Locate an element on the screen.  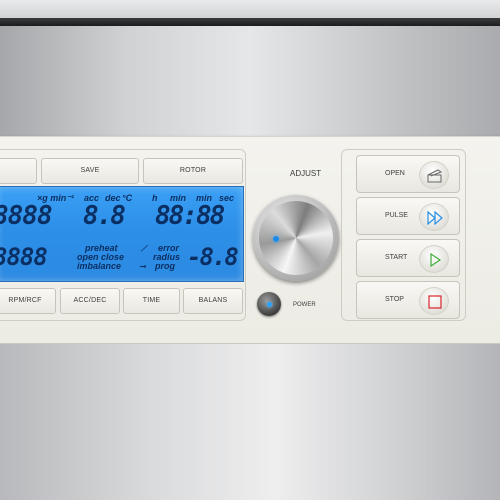
acc-dec-button: ACC/DEC is located at coordinates (90, 301).